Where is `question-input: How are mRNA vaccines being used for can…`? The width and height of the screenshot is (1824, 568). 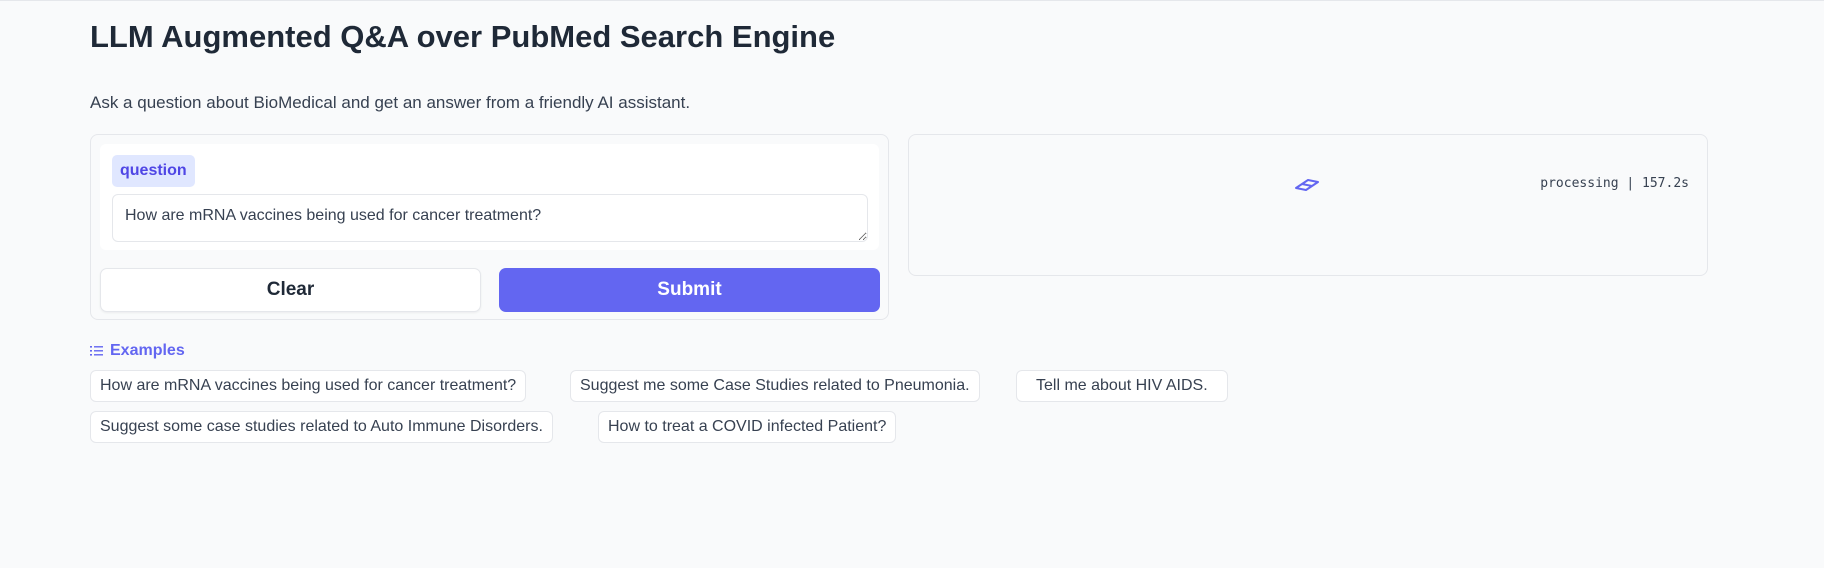
question-input: How are mRNA vaccines being used for can… is located at coordinates (490, 218).